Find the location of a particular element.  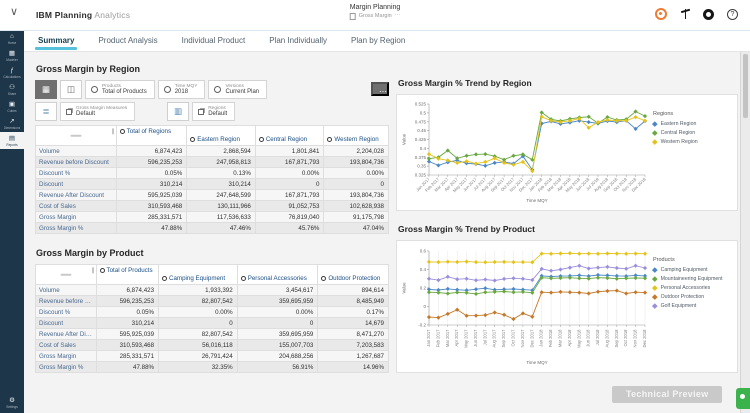

legend-item: Personal Accessories is located at coordinates (693, 288).